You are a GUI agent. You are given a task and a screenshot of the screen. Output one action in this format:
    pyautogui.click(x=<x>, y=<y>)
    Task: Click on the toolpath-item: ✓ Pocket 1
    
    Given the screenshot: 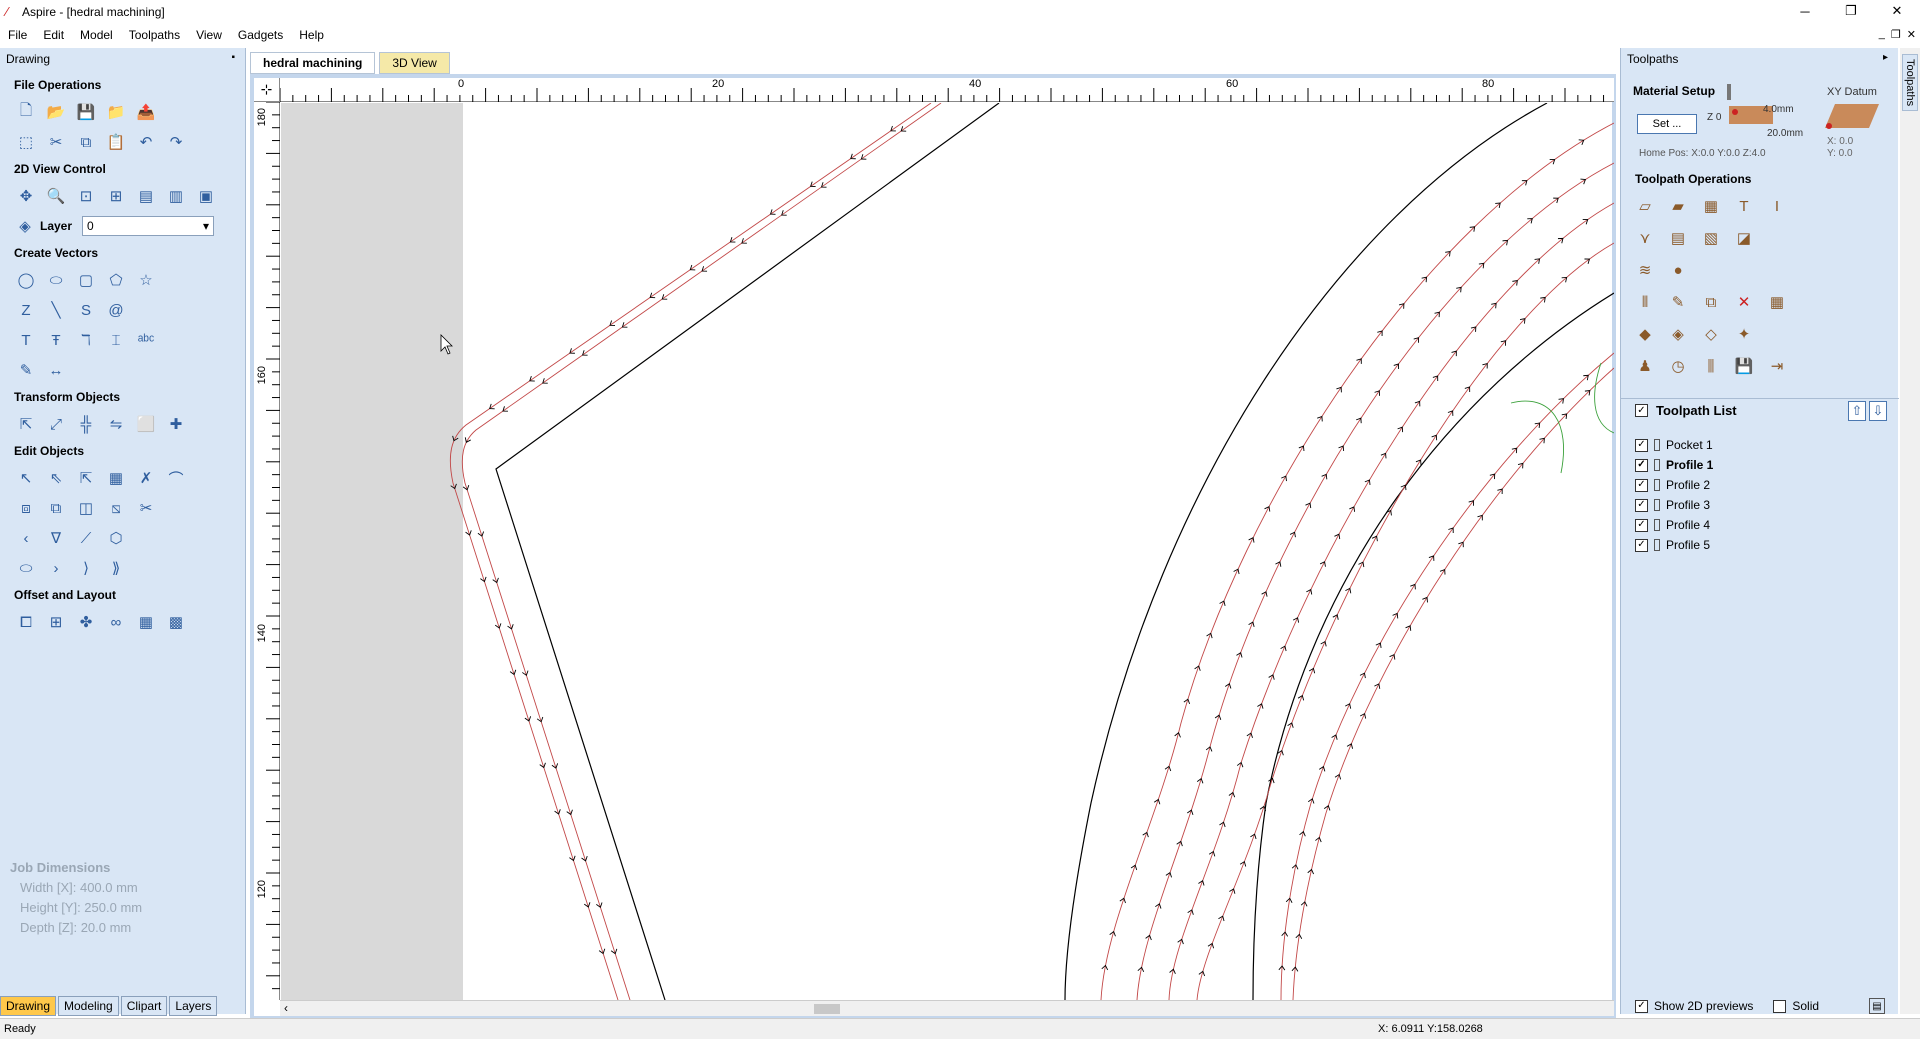 What is the action you would take?
    pyautogui.click(x=1674, y=445)
    